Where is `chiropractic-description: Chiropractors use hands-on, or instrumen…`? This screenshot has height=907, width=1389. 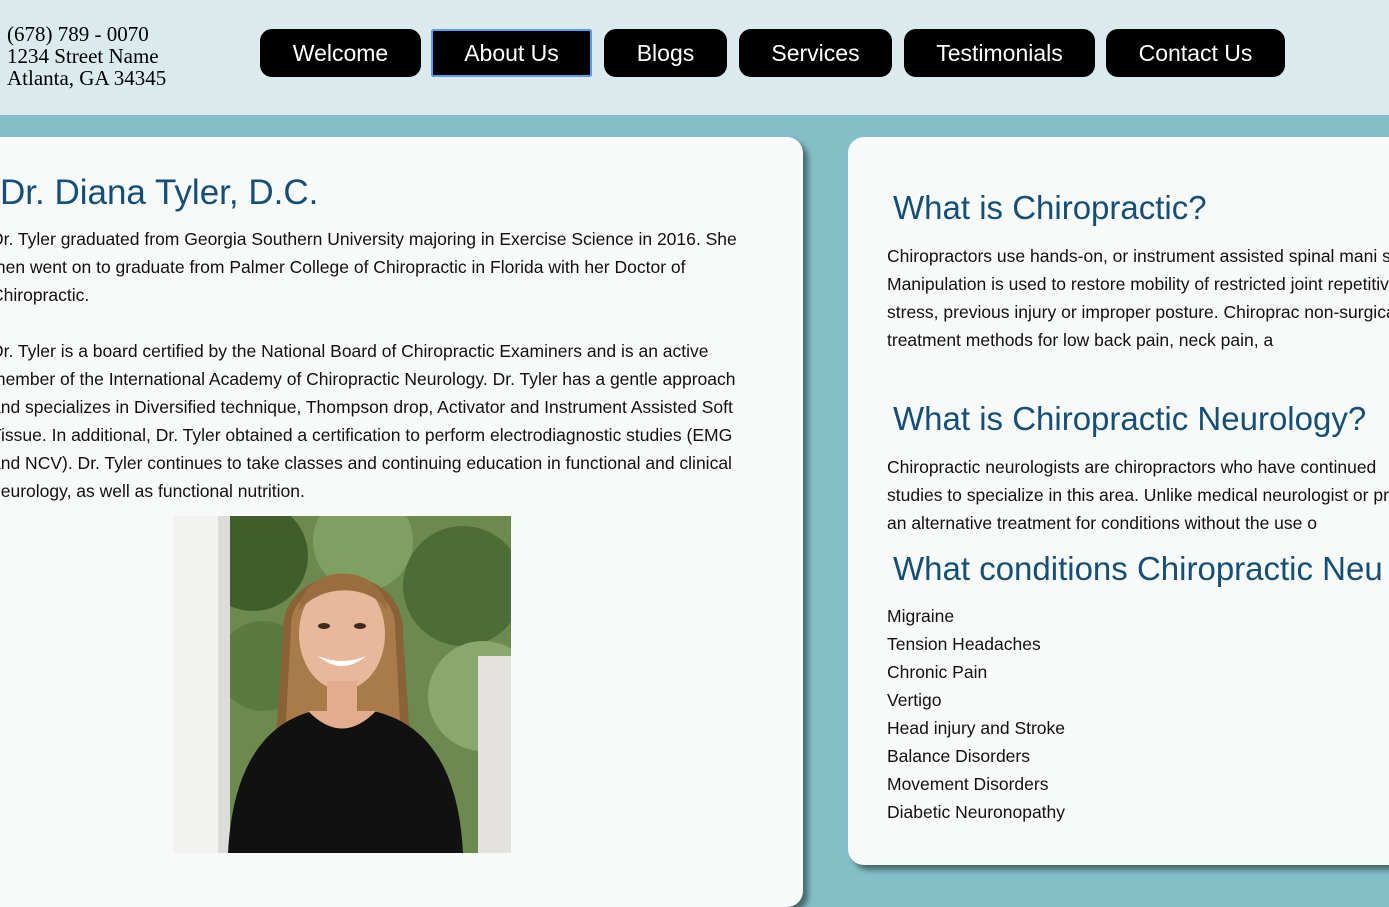
chiropractic-description: Chiropractors use hands-on, or instrumen… is located at coordinates (1138, 298).